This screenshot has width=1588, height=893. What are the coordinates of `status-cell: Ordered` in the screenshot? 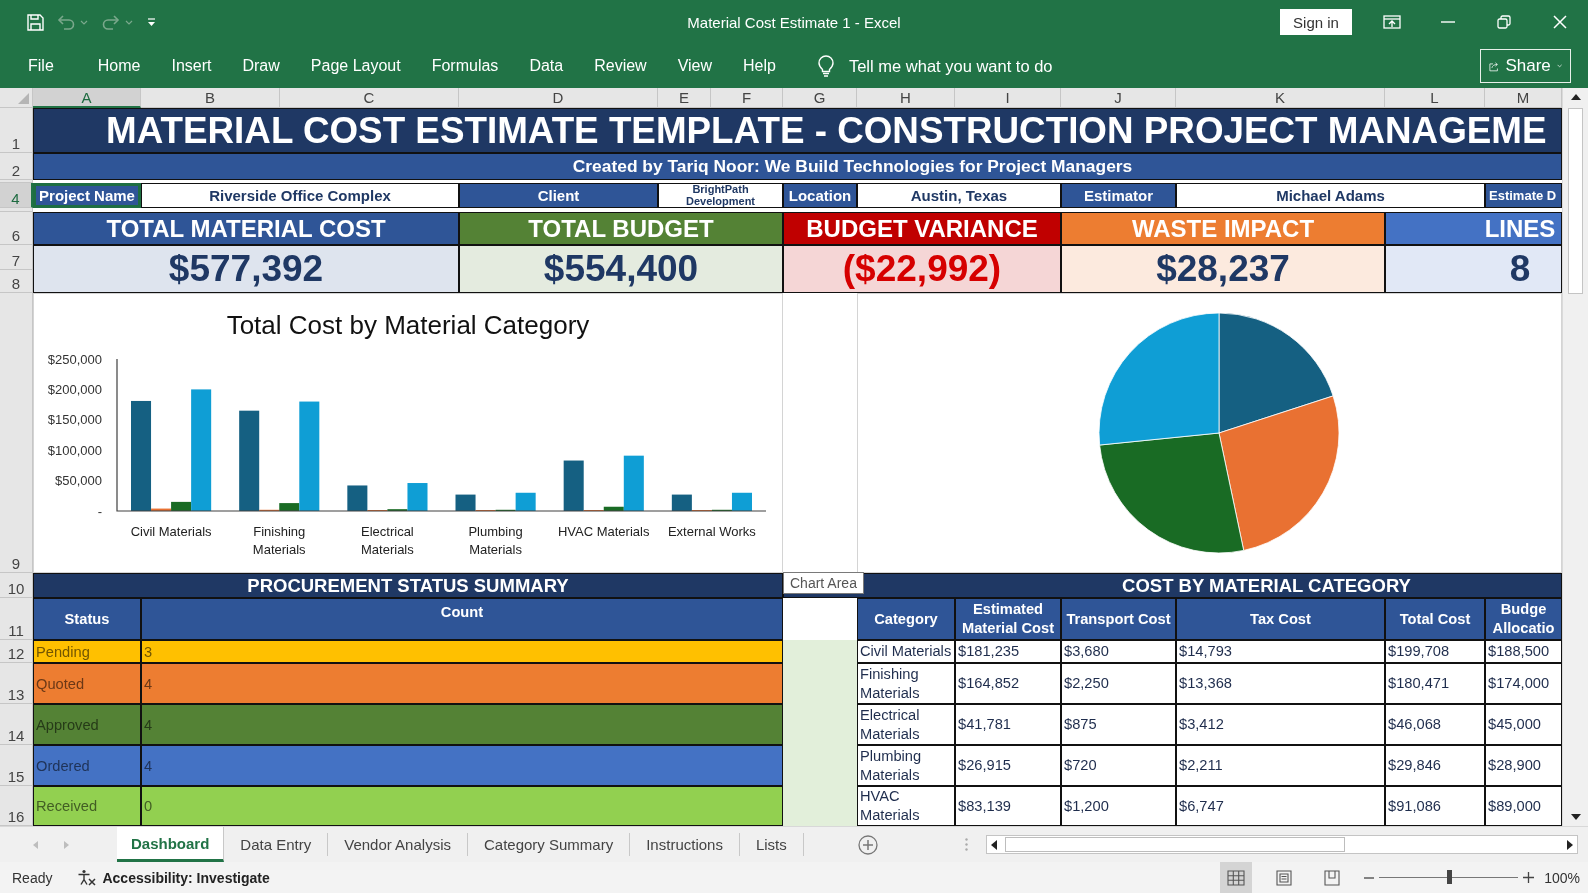 It's located at (87, 765).